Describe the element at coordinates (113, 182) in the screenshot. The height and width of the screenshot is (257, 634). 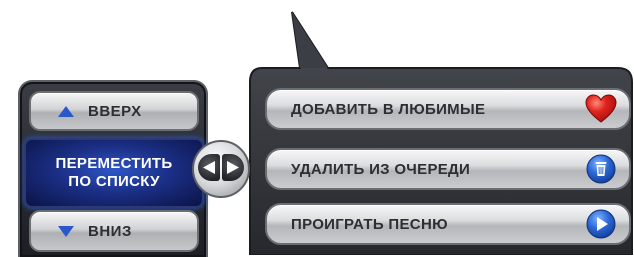
I see `move-label-line2: ПО СПИСКУ` at that location.